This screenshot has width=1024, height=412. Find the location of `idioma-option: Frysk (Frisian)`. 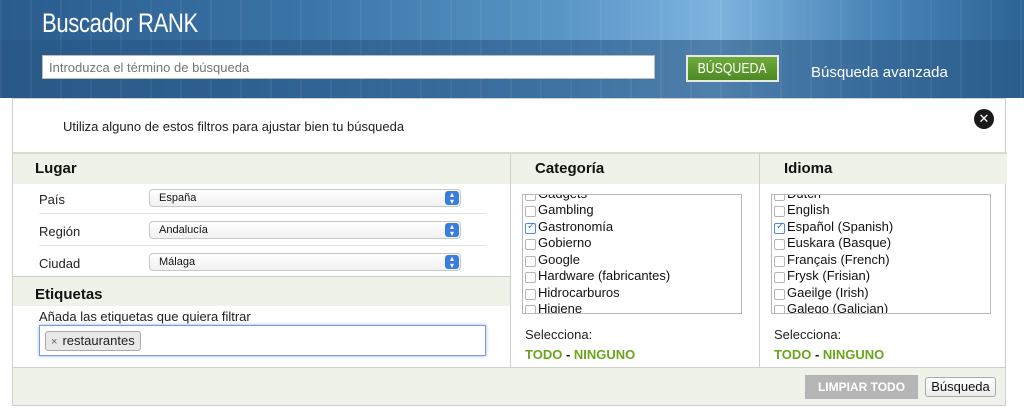

idioma-option: Frysk (Frisian) is located at coordinates (833, 276).